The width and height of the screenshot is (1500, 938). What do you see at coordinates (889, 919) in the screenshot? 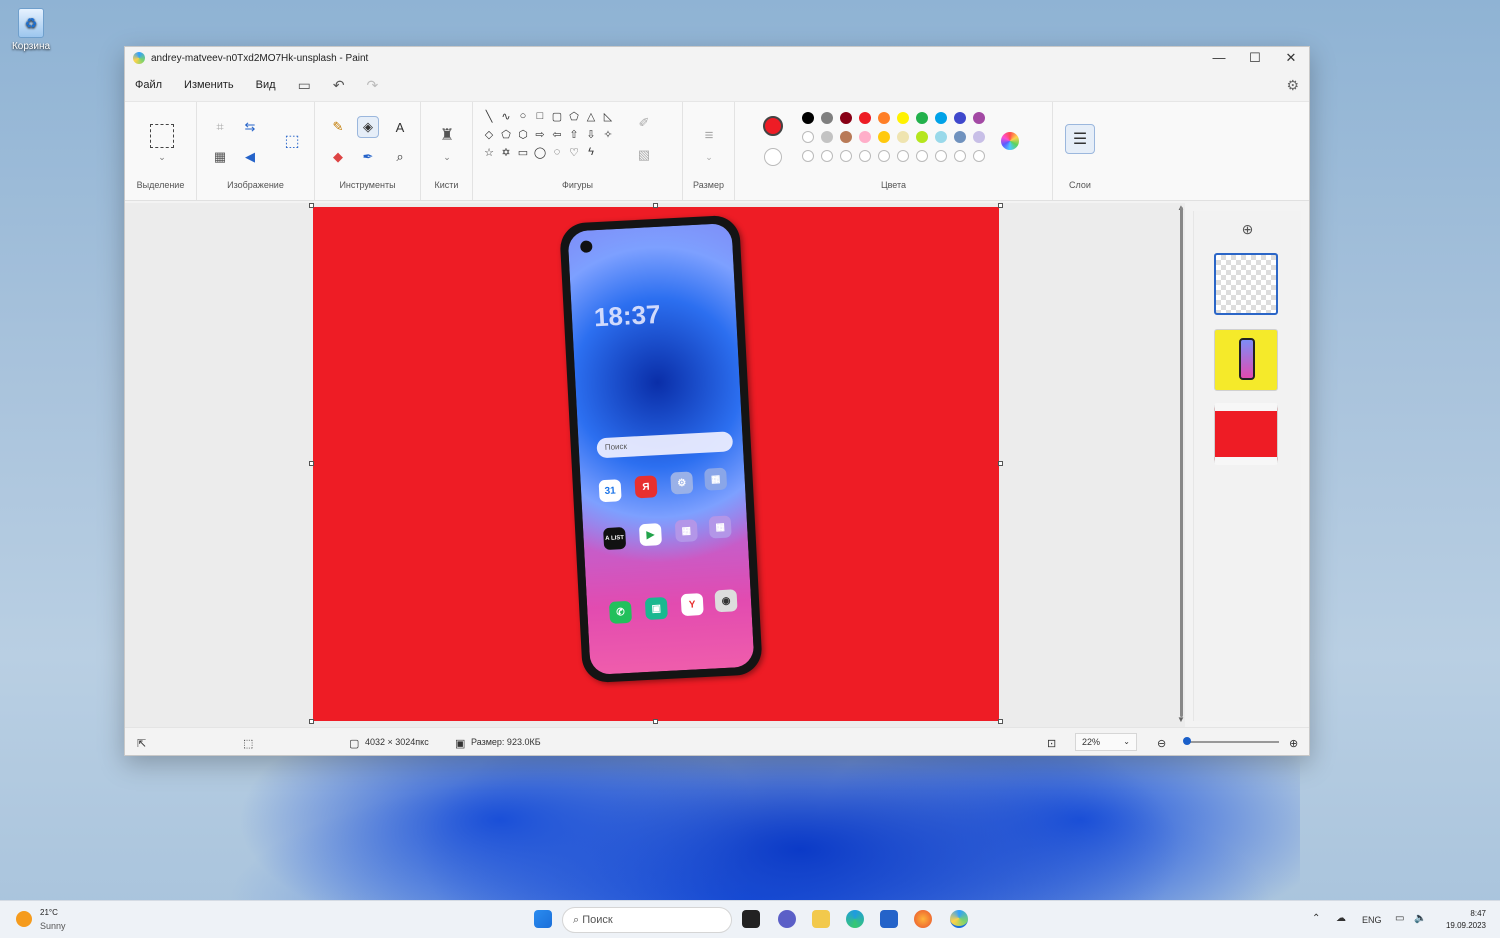
I see `microsoft-store-icon` at bounding box center [889, 919].